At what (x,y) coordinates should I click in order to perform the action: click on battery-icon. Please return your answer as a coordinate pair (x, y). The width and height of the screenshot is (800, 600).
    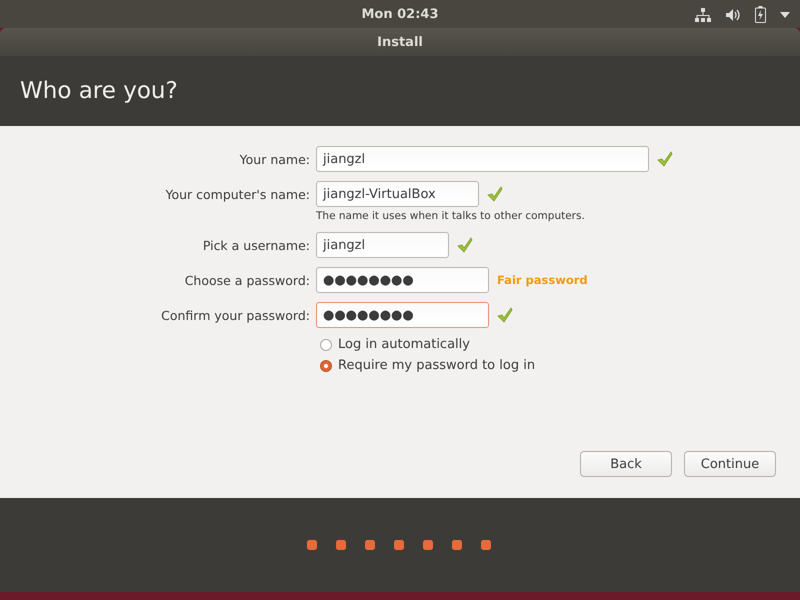
    Looking at the image, I should click on (760, 14).